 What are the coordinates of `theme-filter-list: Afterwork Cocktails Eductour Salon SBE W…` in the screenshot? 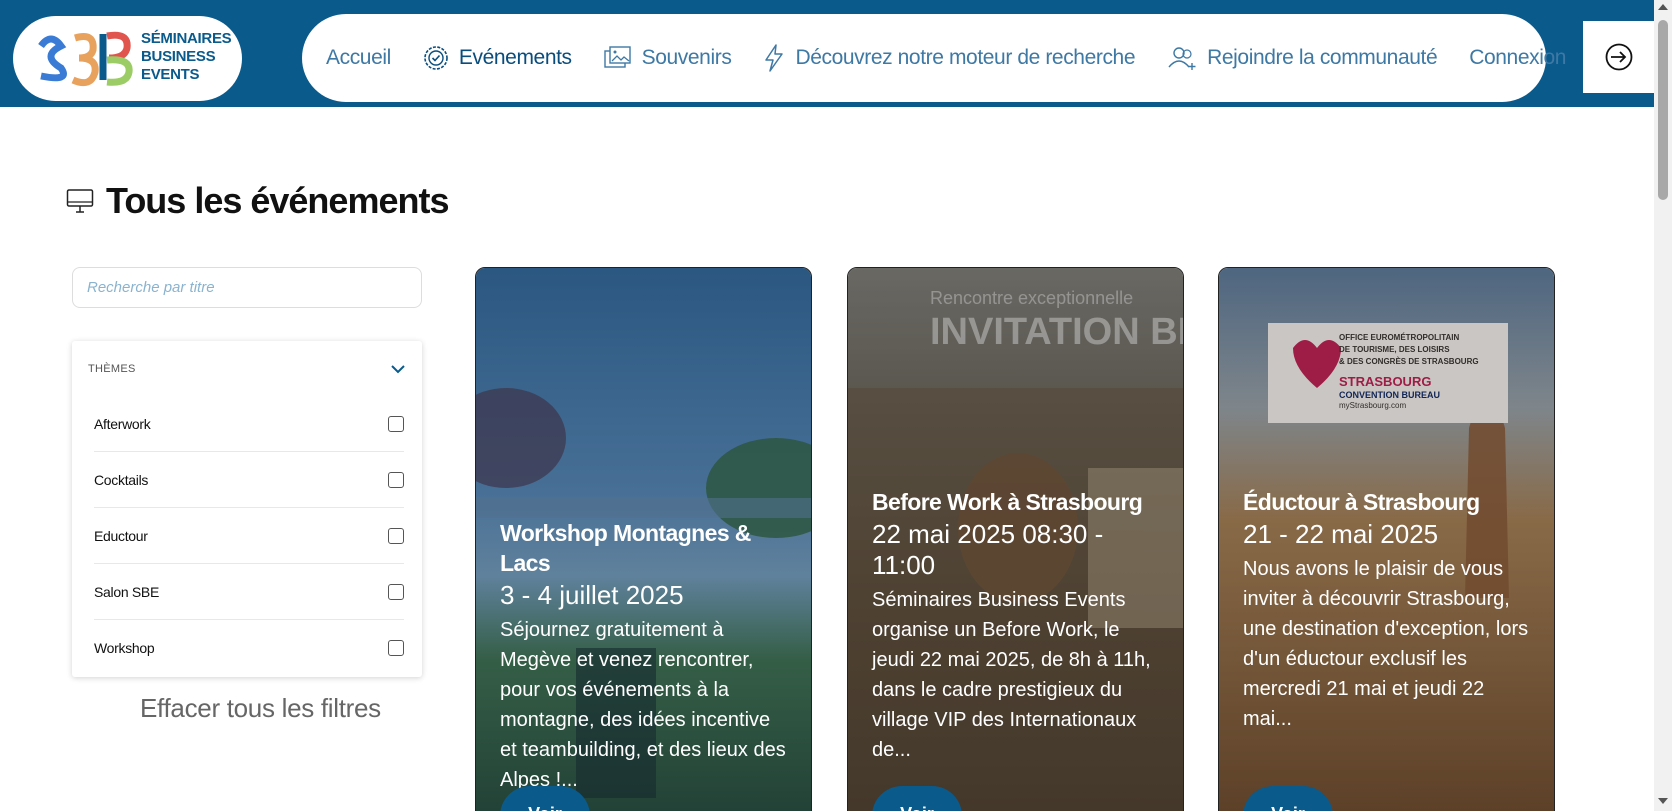 It's located at (249, 536).